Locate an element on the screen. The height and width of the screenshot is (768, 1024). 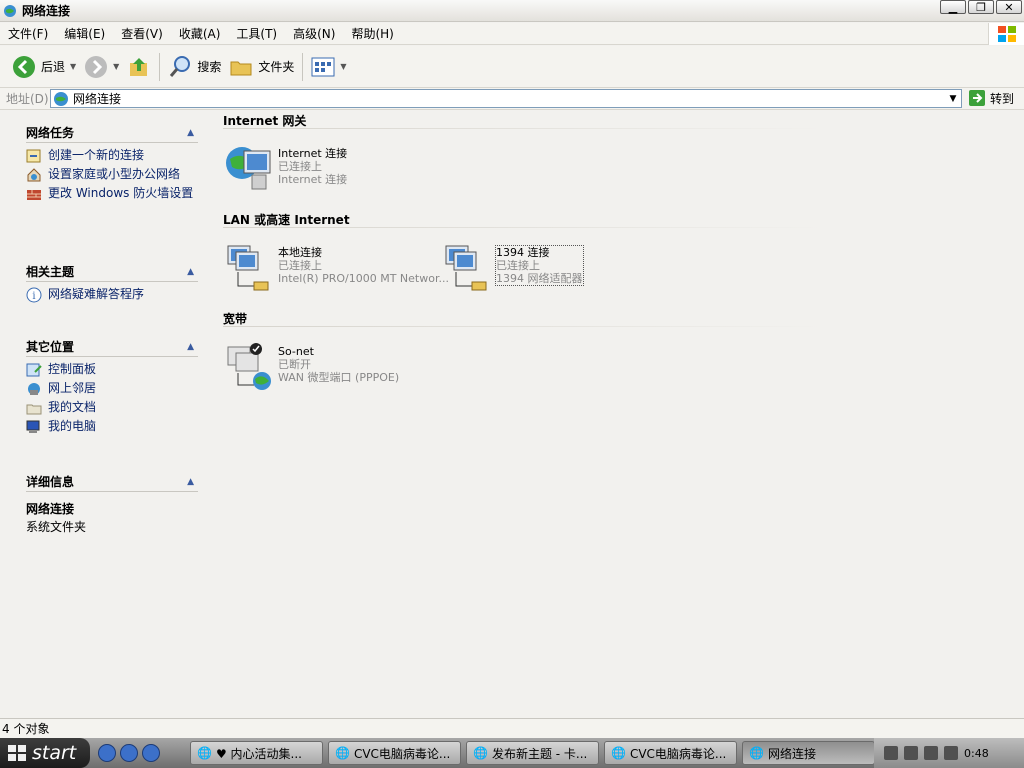
documents-folder-icon is located at coordinates (34, 409).